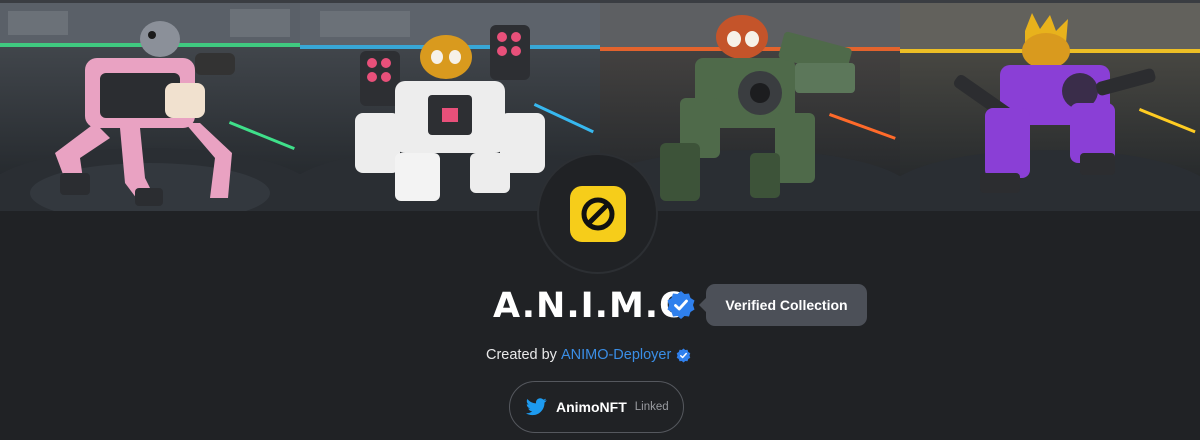  What do you see at coordinates (521, 355) in the screenshot?
I see `creator-prefix: Created by` at bounding box center [521, 355].